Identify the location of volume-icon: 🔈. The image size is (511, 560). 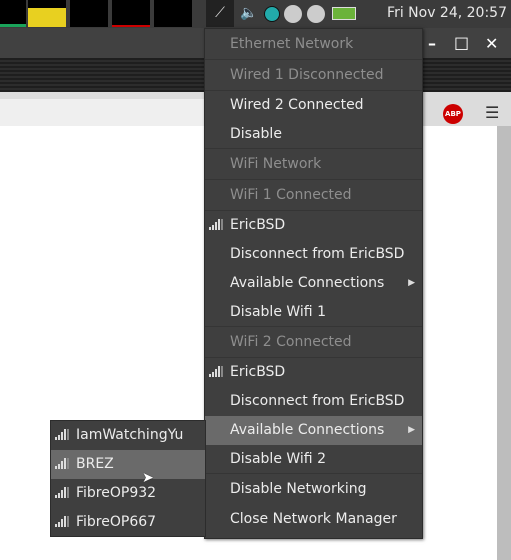
(248, 13).